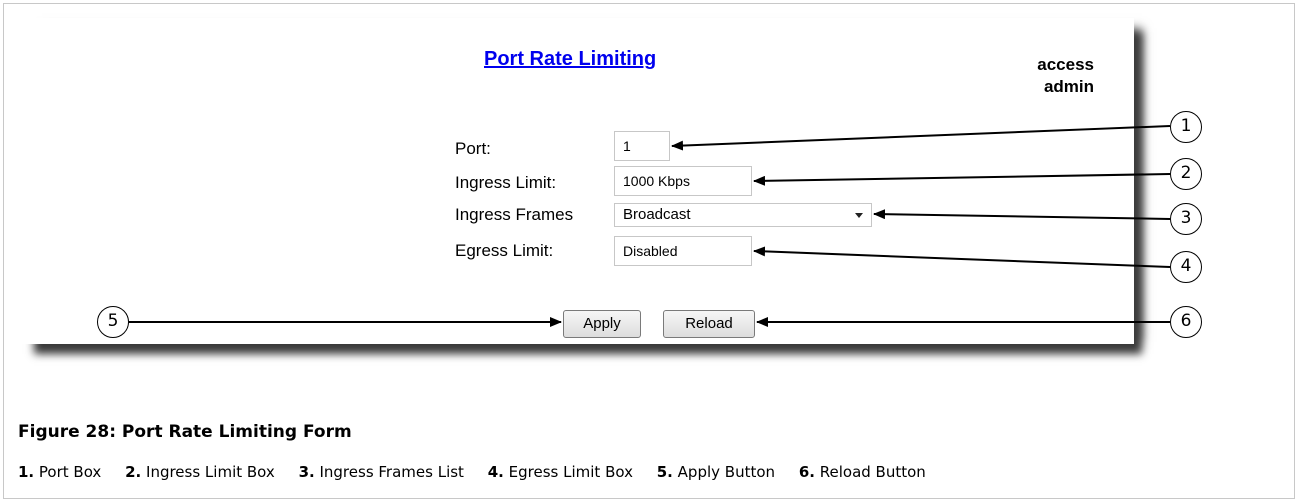 The width and height of the screenshot is (1298, 502). I want to click on callout-3-arrow, so click(1022, 214).